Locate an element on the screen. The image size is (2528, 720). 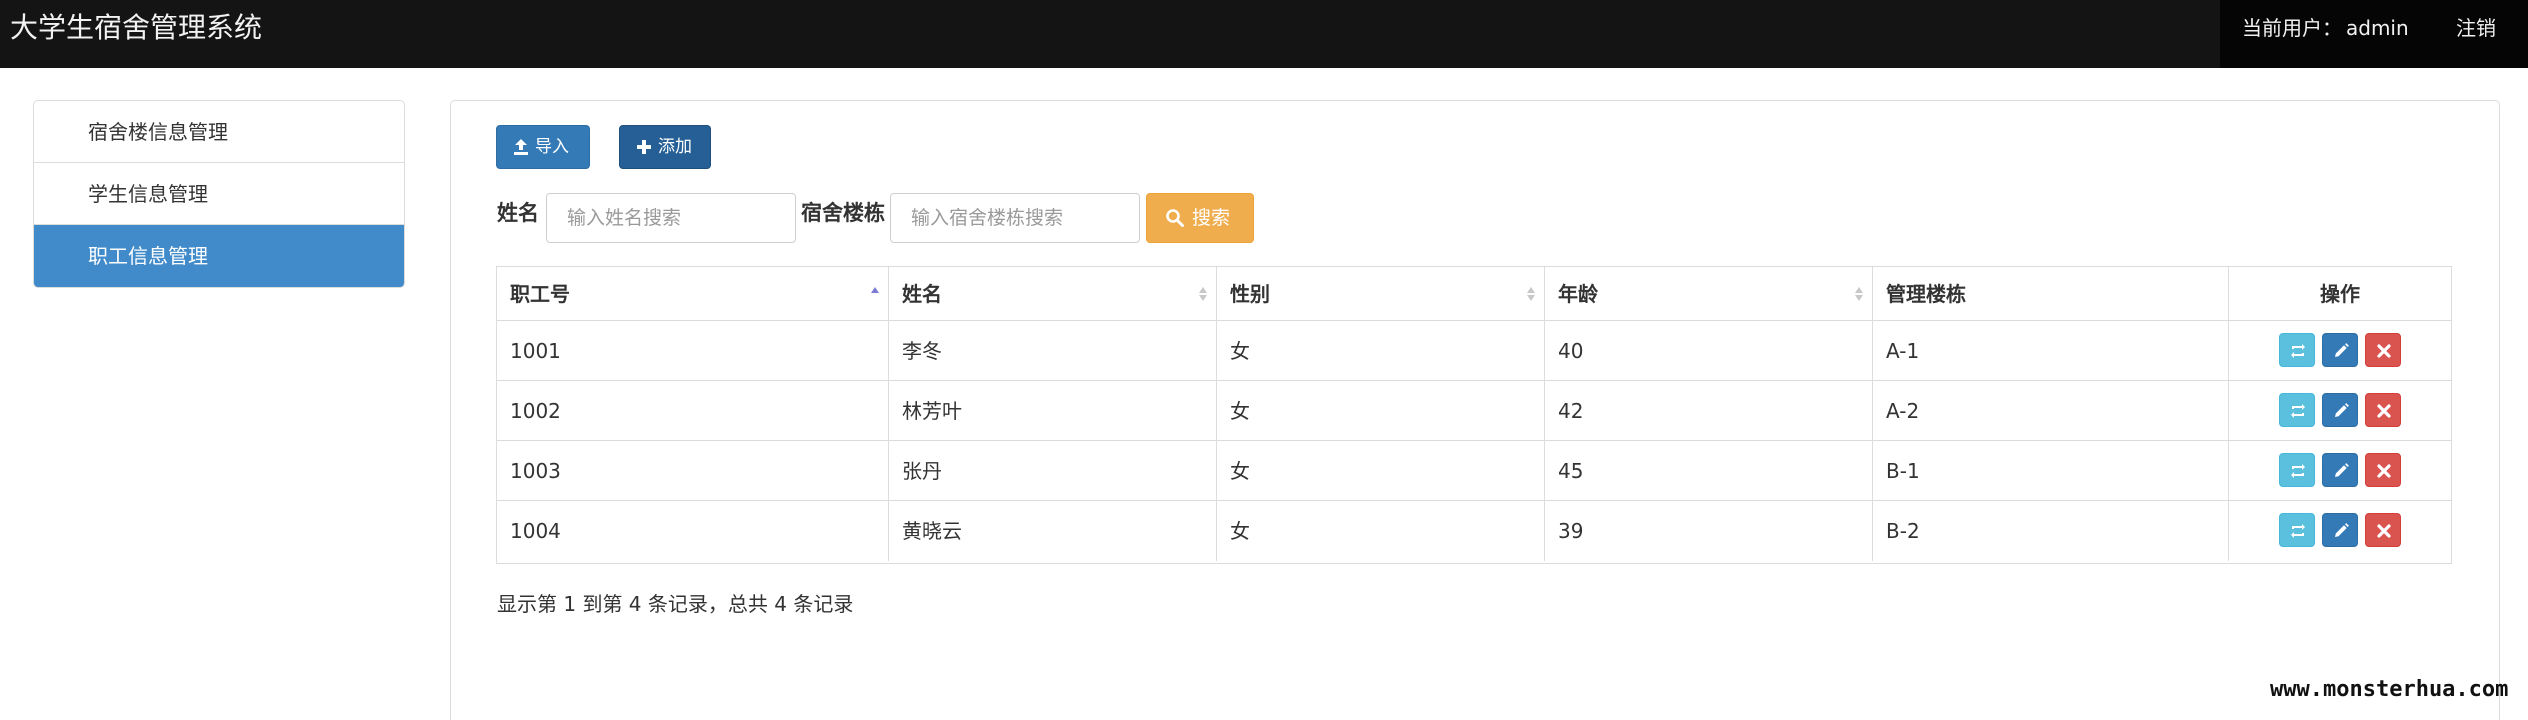
name-search-input is located at coordinates (671, 218).